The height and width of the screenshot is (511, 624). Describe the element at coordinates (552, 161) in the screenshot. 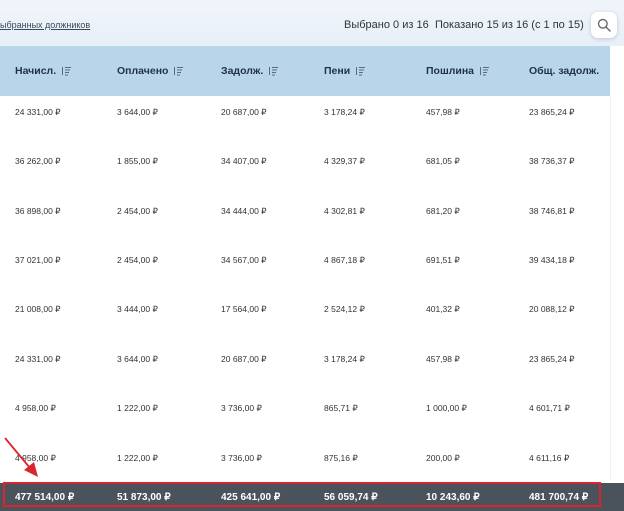

I see `table-cell: 38 736,37 ₽` at that location.